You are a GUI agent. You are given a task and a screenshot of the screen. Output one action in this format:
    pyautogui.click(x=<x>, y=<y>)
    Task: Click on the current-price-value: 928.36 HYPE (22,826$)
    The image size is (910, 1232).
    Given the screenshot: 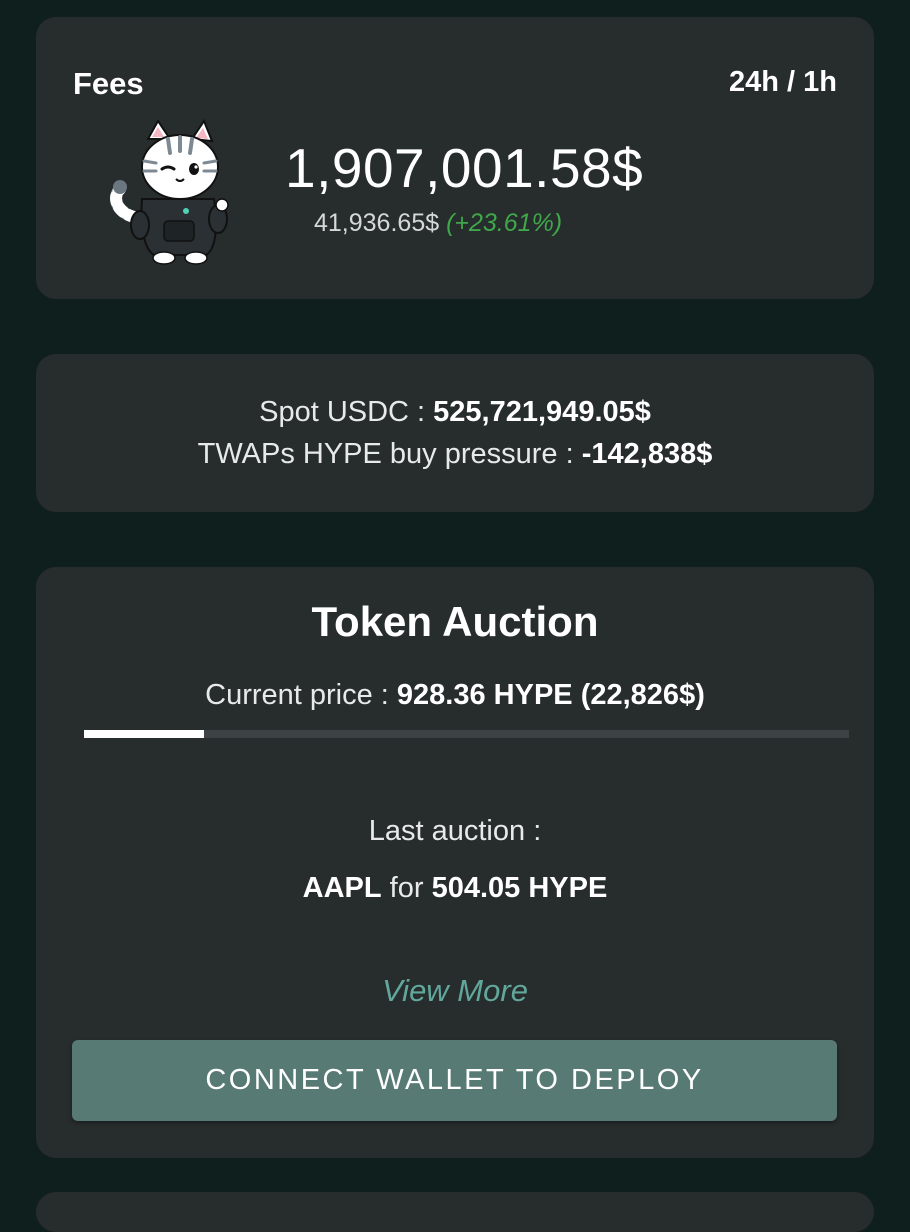 What is the action you would take?
    pyautogui.click(x=550, y=695)
    